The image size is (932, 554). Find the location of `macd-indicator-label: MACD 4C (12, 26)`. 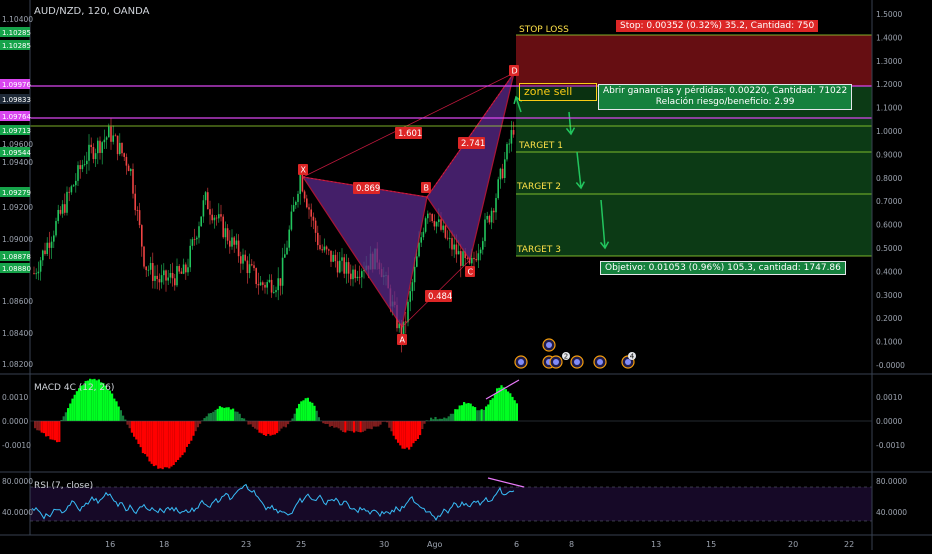

macd-indicator-label: MACD 4C (12, 26) is located at coordinates (74, 388).